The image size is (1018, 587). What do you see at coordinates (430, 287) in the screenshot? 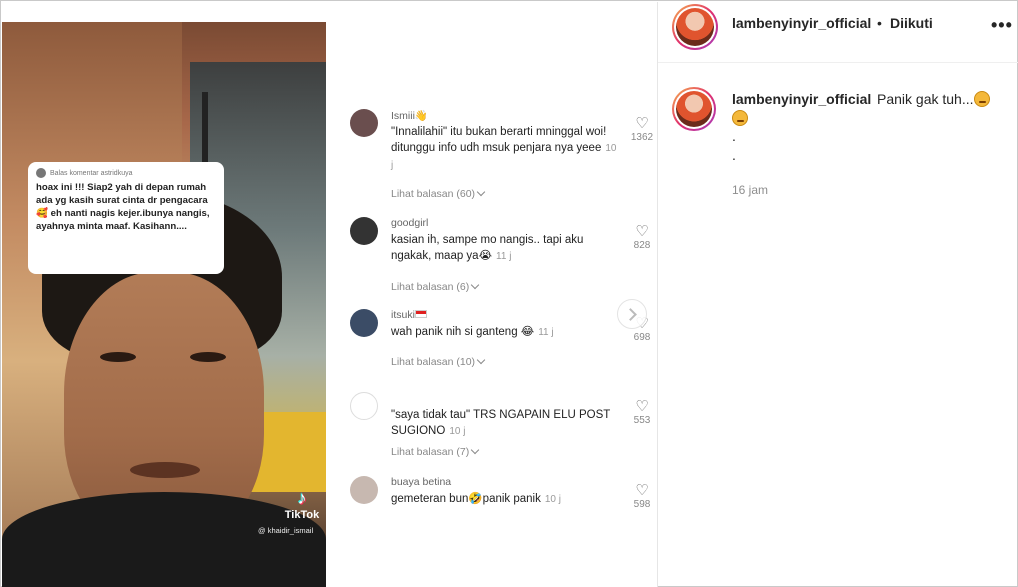
I see `view-replies-label: Lihat balasan (6)` at bounding box center [430, 287].